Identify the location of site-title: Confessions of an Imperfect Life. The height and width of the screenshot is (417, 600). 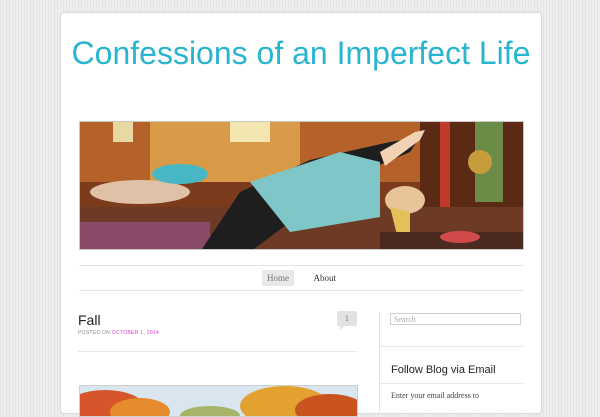
(301, 53).